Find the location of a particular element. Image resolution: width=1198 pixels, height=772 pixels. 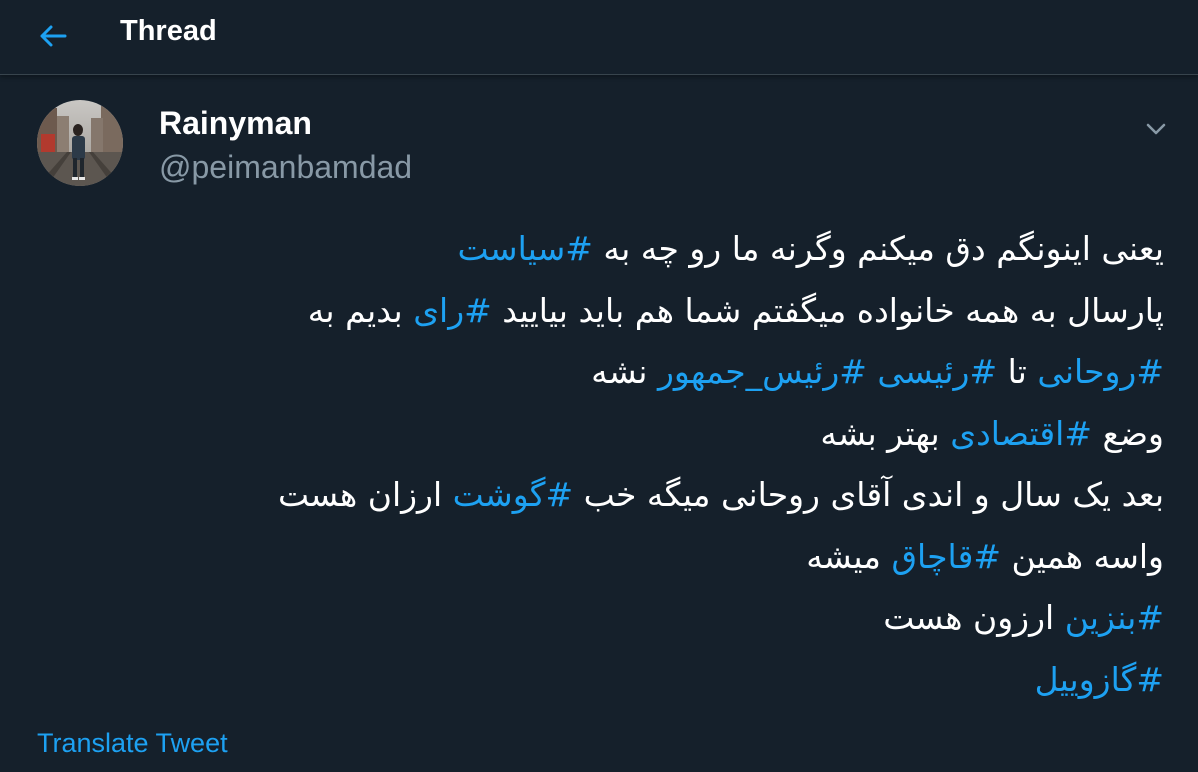

tweet-menu-button is located at coordinates (1156, 129).